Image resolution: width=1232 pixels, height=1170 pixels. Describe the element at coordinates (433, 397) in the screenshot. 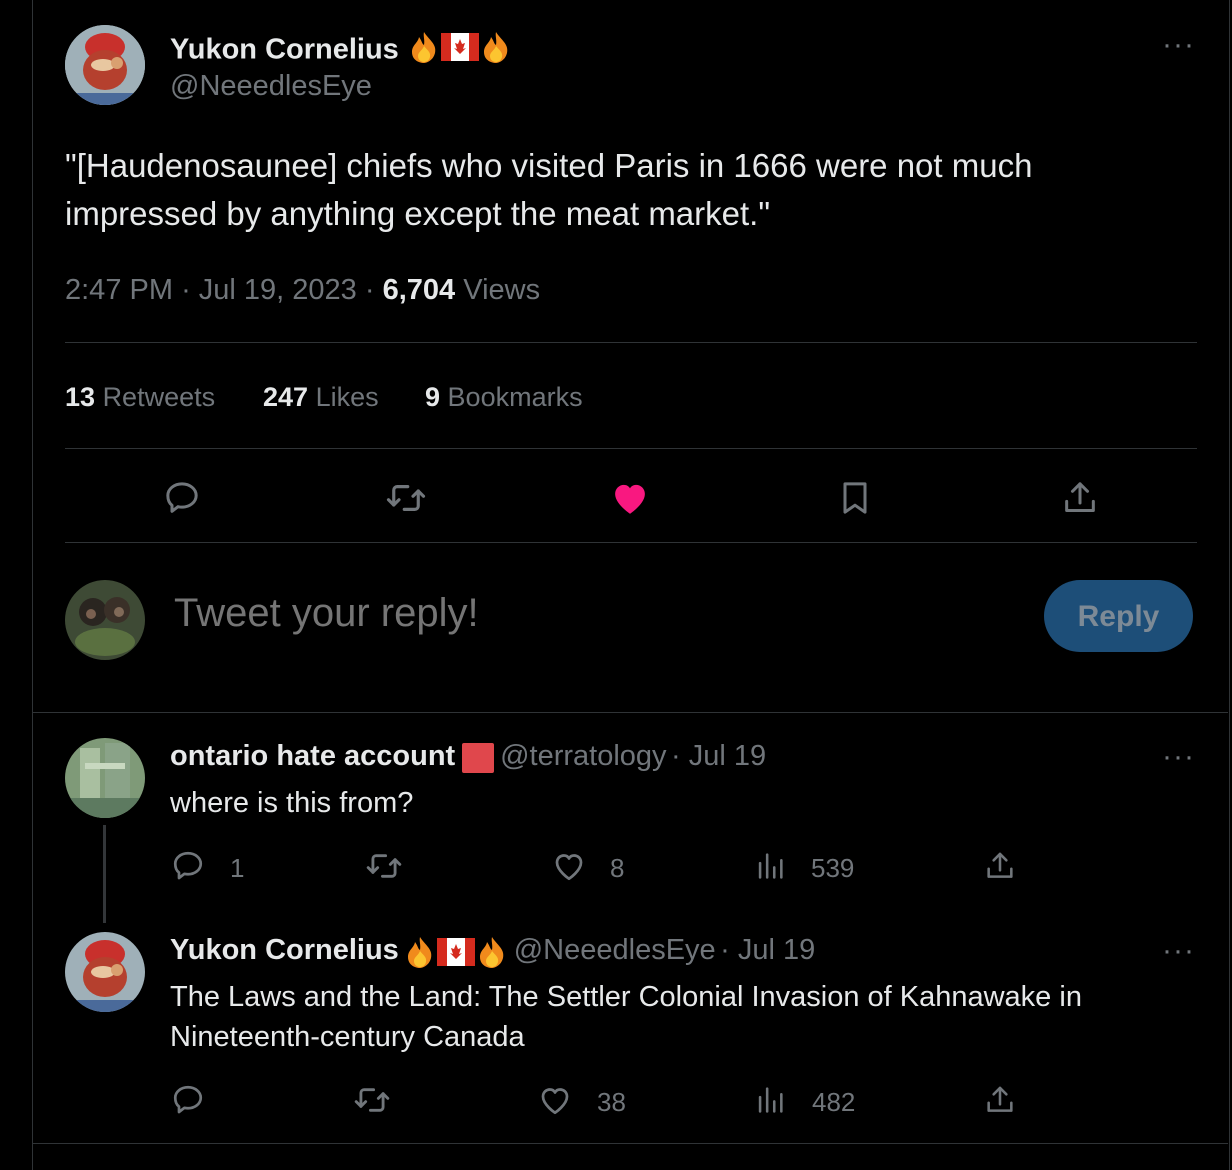

I see `bookmarks-count: 9` at that location.